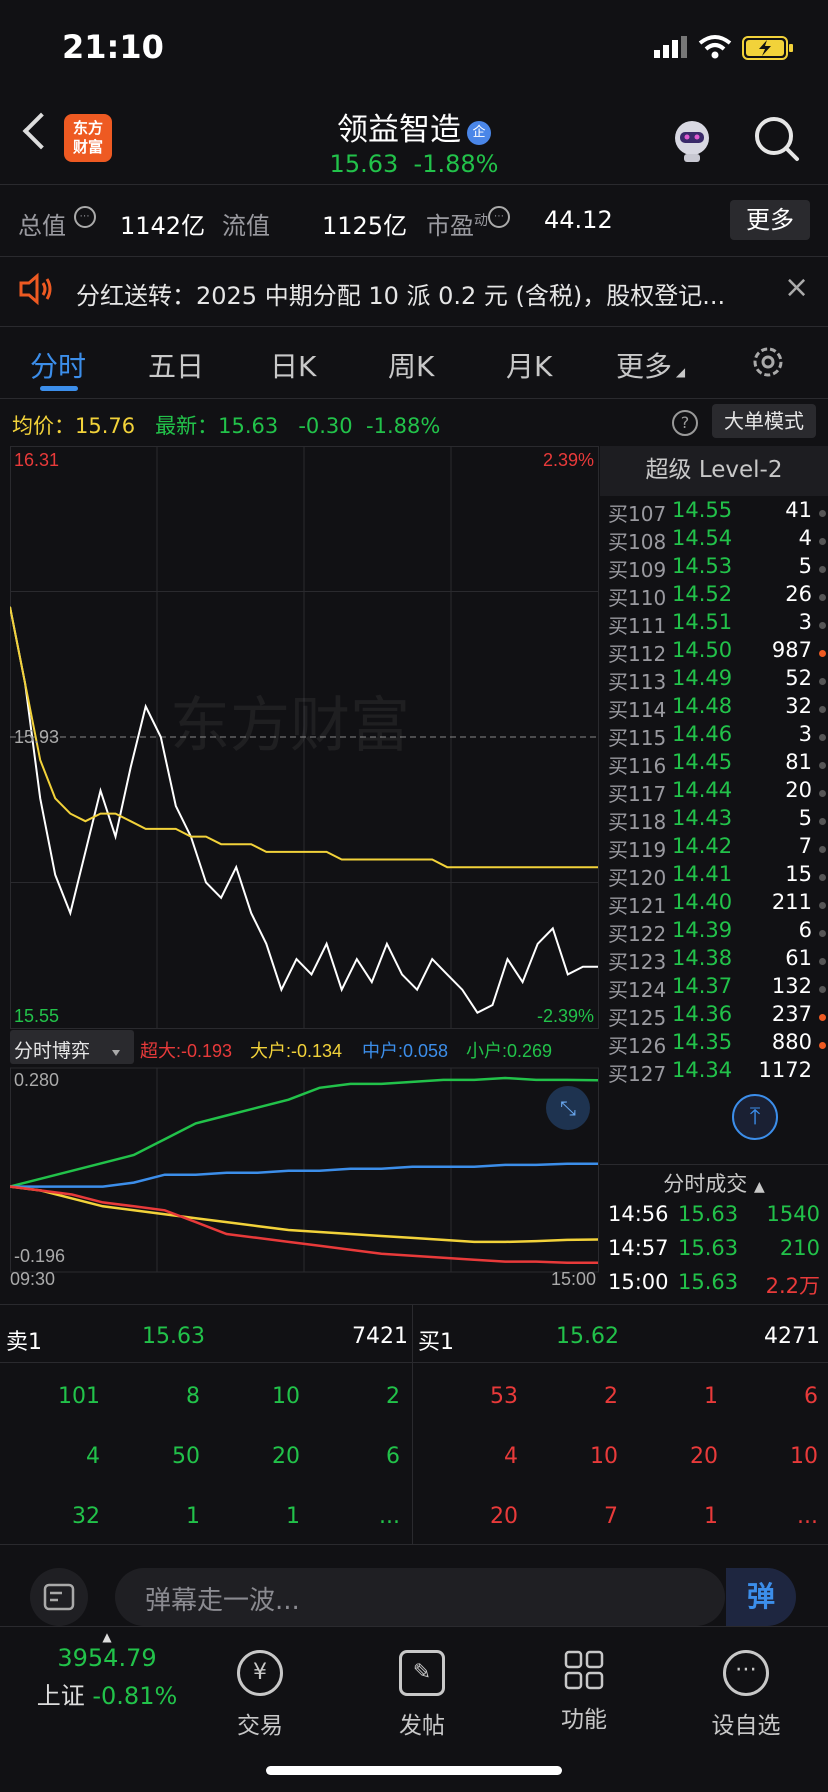 The image size is (828, 1792). Describe the element at coordinates (798, 762) in the screenshot. I see `order-volume: 81` at that location.